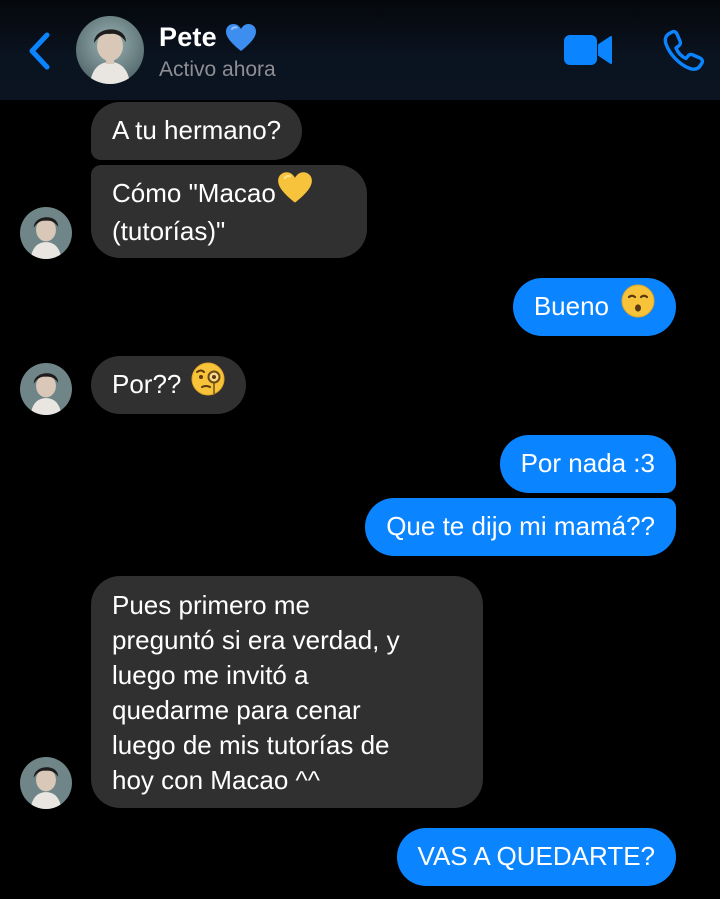  I want to click on back-button, so click(39, 51).